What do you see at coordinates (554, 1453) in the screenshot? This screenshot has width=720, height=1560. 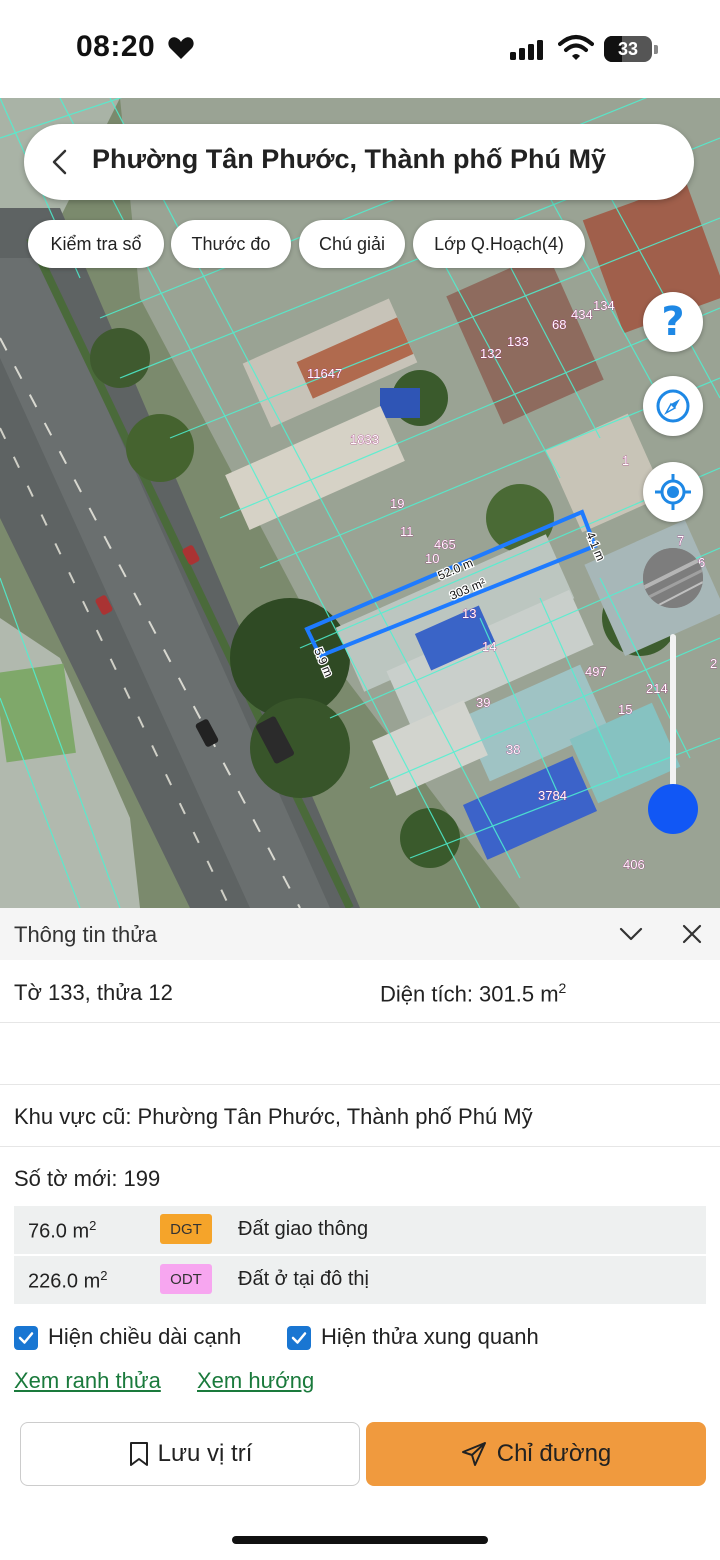 I see `directions-label: Chỉ đường` at bounding box center [554, 1453].